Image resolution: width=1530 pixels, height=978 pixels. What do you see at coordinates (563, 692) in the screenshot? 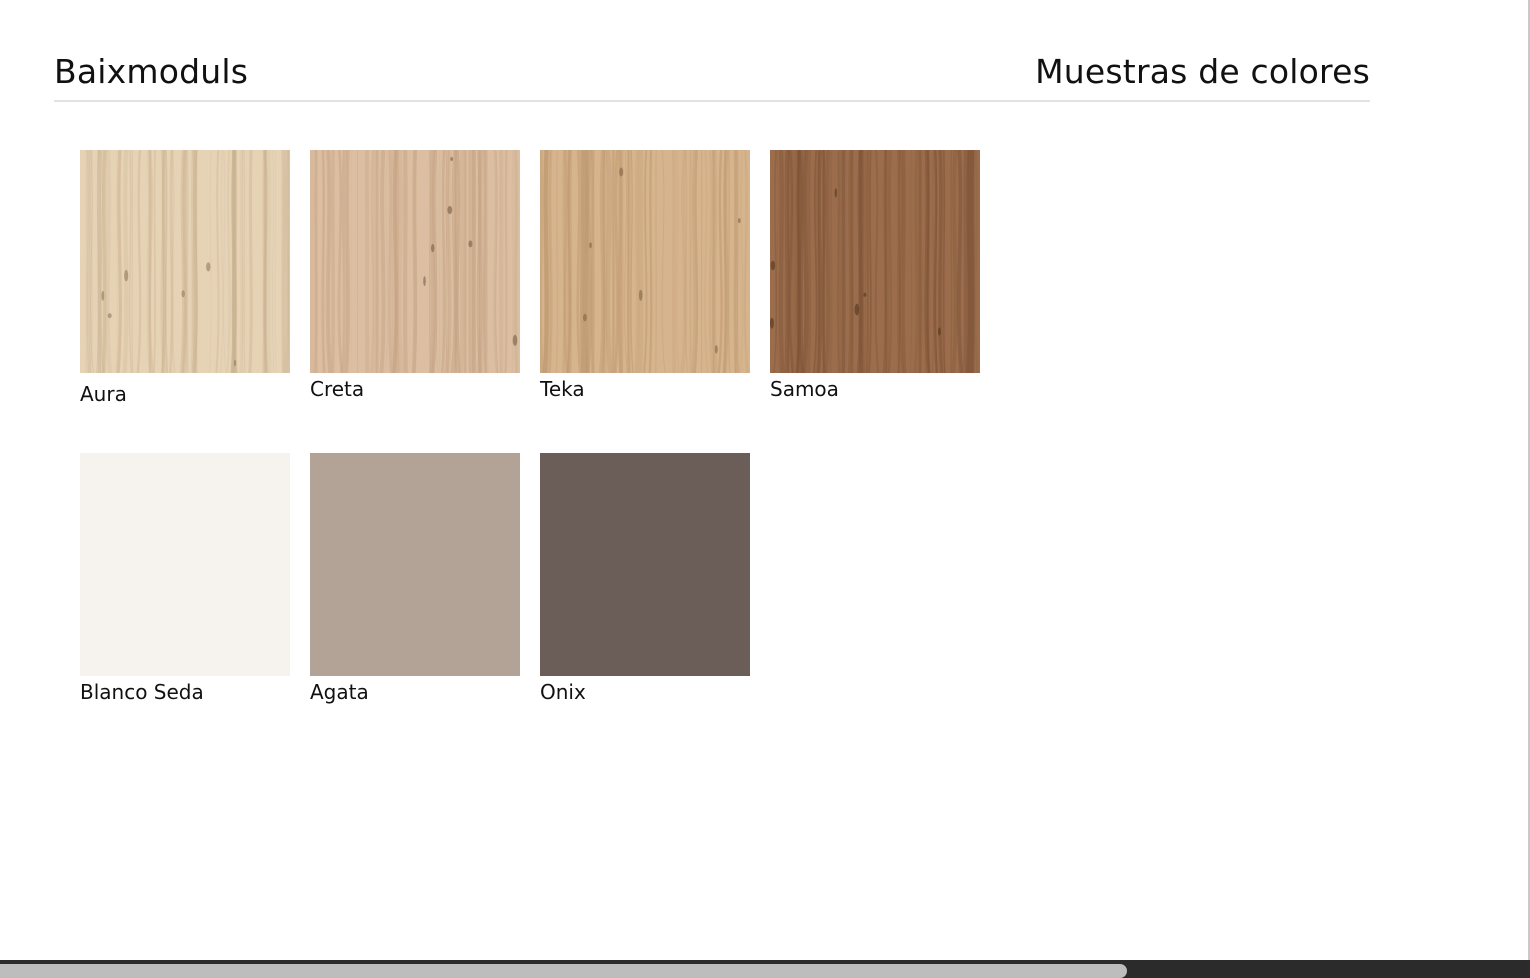
I see `swatch-label: Onix` at bounding box center [563, 692].